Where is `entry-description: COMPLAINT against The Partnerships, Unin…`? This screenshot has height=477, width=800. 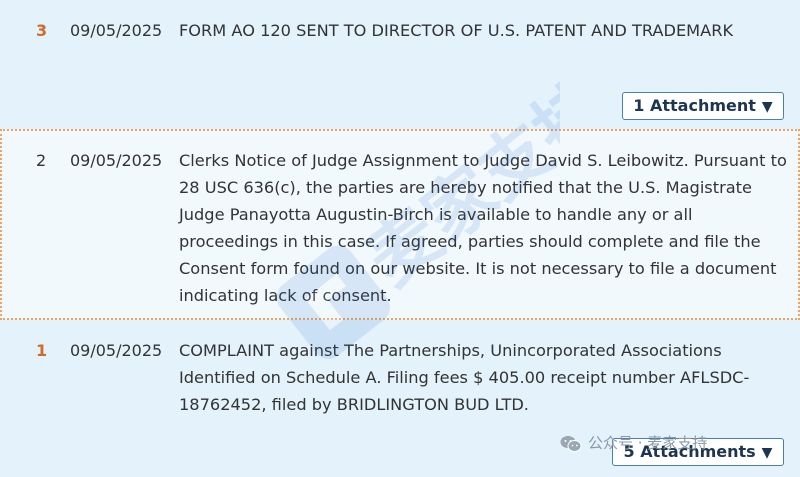
entry-description: COMPLAINT against The Partnerships, Unin… is located at coordinates (464, 377).